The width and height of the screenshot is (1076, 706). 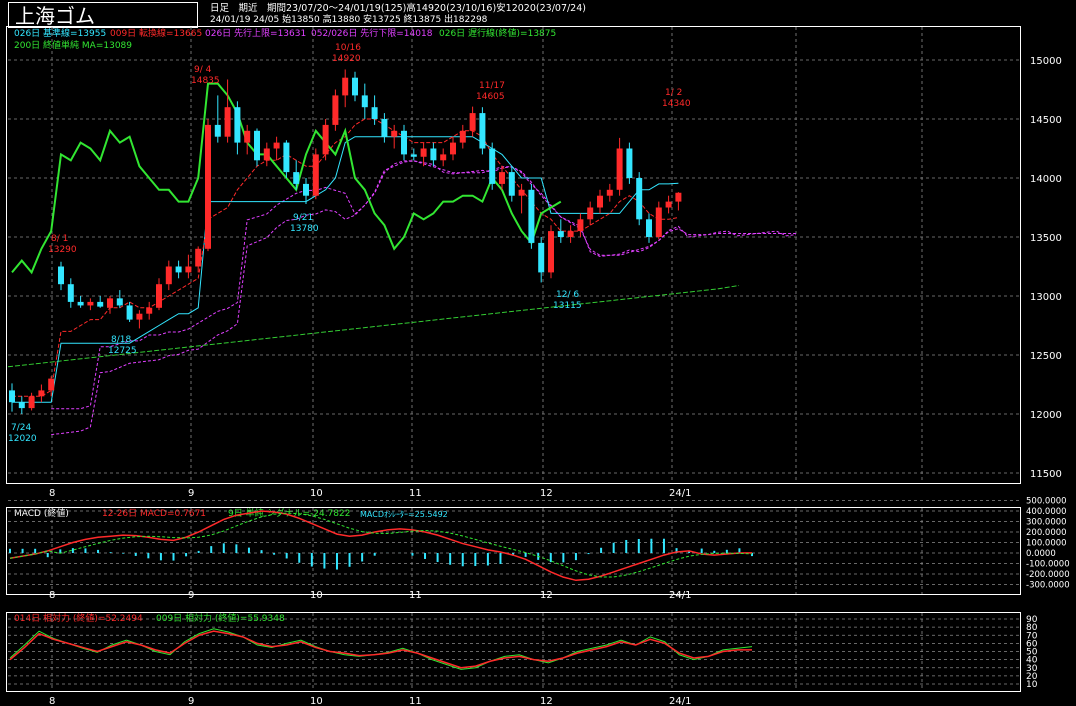 What do you see at coordinates (567, 306) in the screenshot?
I see `annotation-value: 13115` at bounding box center [567, 306].